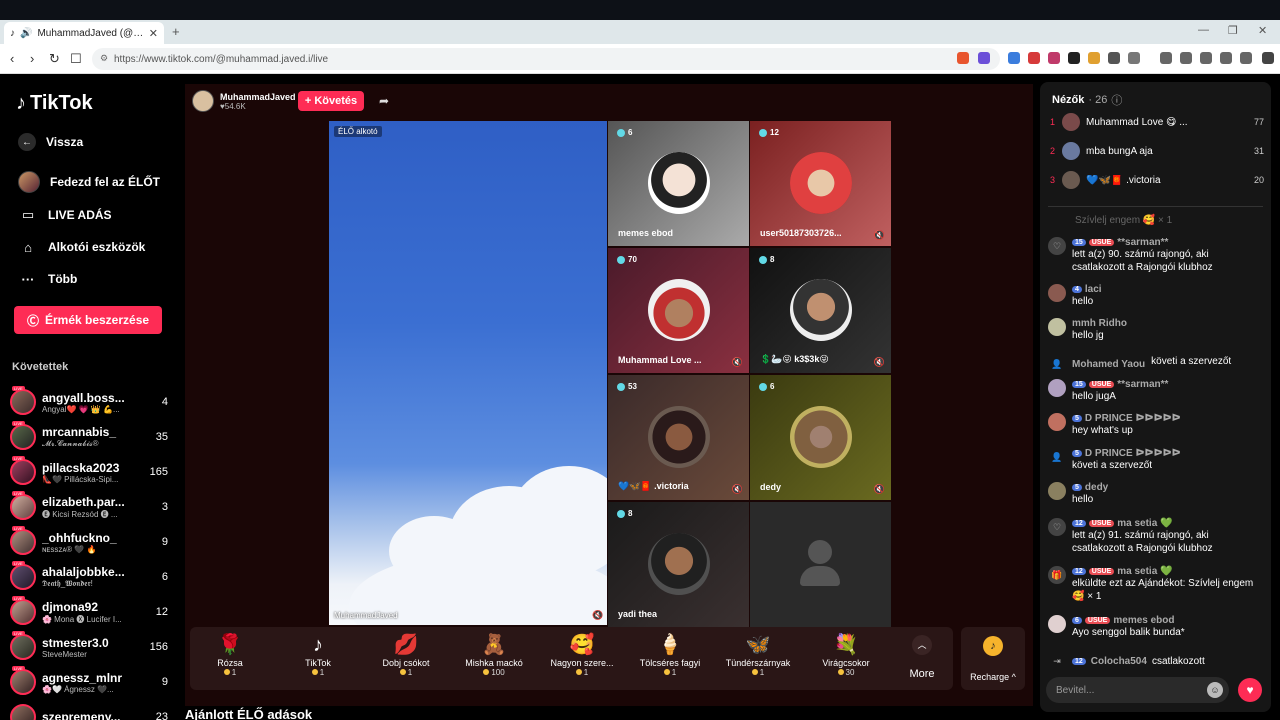  What do you see at coordinates (820, 310) in the screenshot?
I see `guest-tile: 8 💲🦢😜 k3$3k😜 🔇` at bounding box center [820, 310].